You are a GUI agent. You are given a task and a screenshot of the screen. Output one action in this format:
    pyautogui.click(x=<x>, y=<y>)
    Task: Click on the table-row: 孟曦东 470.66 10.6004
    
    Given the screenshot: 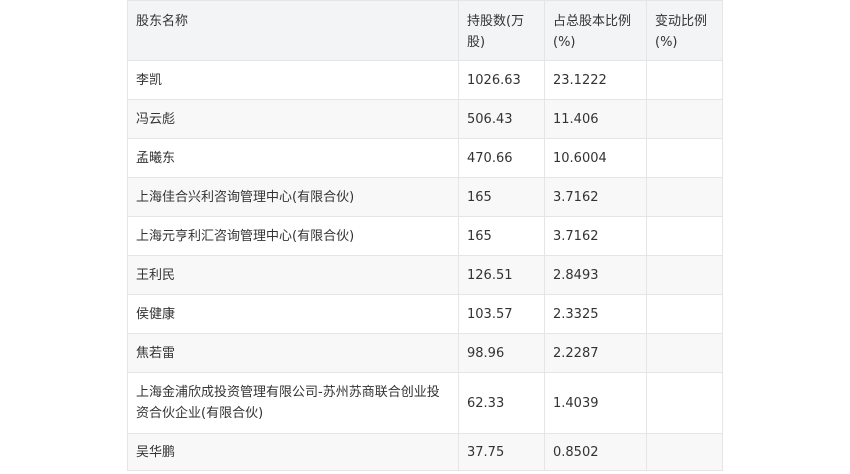 What is the action you would take?
    pyautogui.click(x=425, y=158)
    